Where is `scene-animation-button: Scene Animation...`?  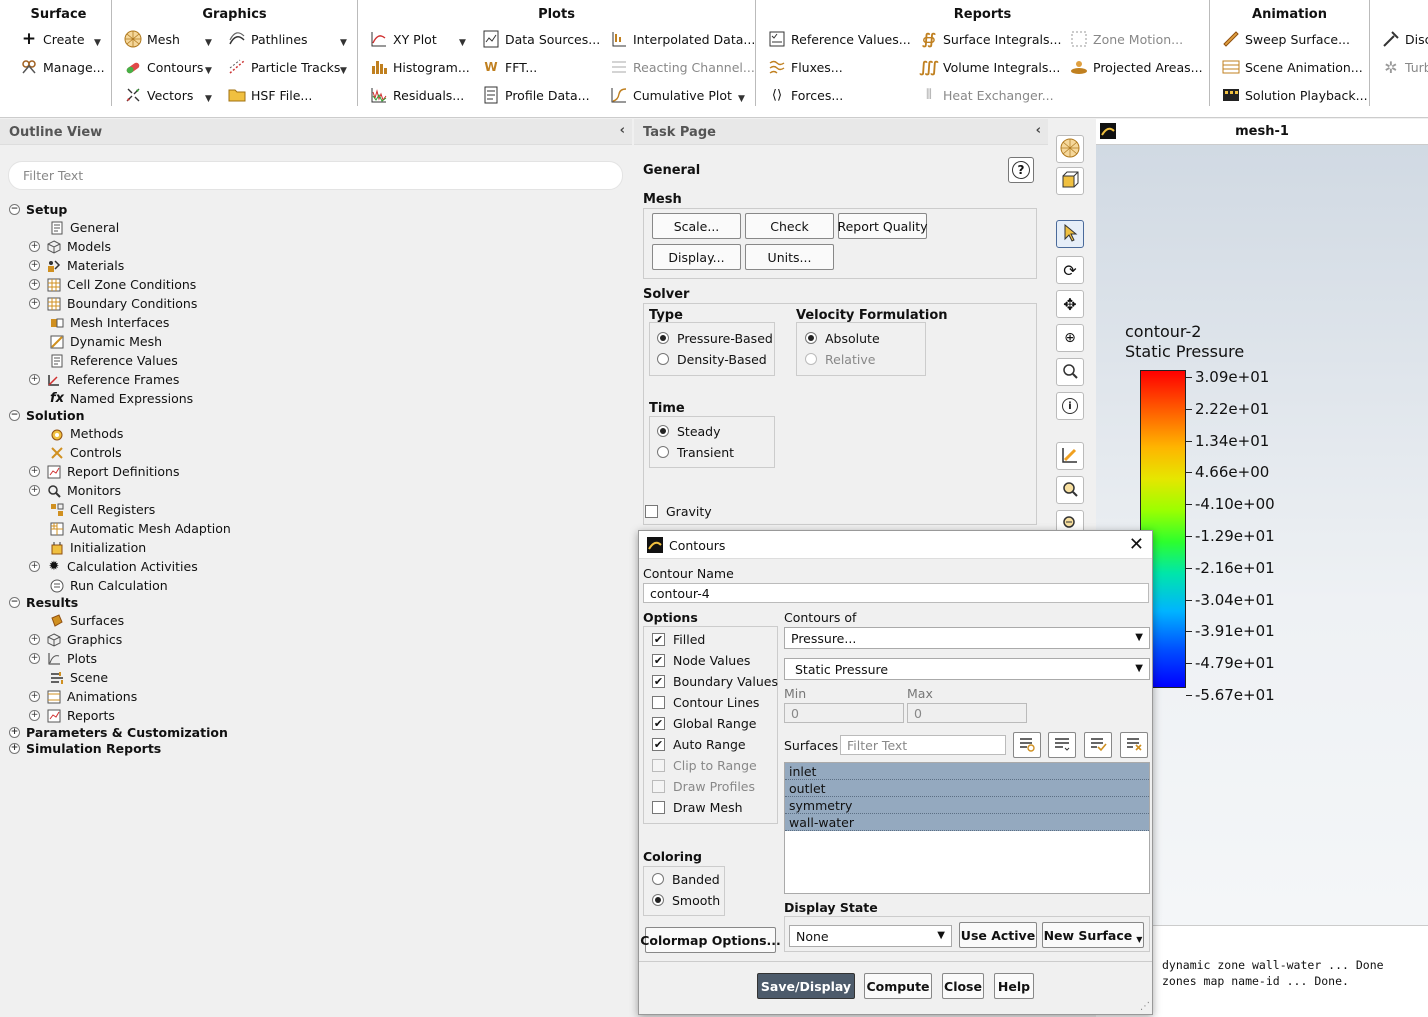
scene-animation-button: Scene Animation... is located at coordinates (1292, 67).